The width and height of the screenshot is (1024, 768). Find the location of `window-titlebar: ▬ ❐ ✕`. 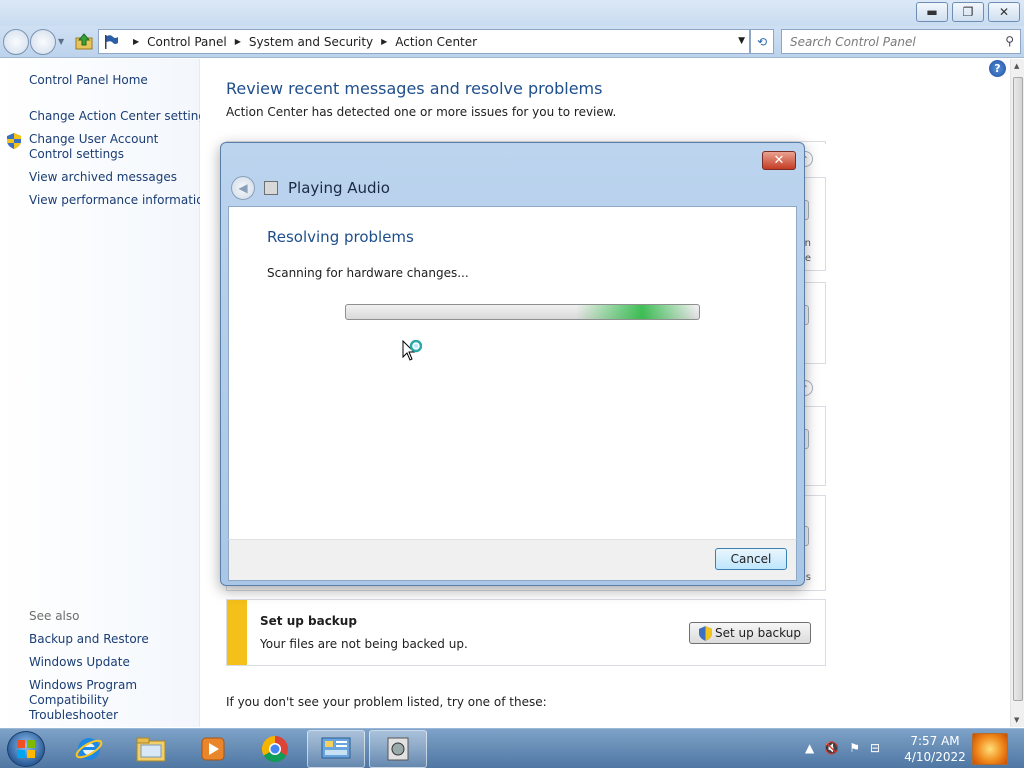

window-titlebar: ▬ ❐ ✕ is located at coordinates (512, 13).